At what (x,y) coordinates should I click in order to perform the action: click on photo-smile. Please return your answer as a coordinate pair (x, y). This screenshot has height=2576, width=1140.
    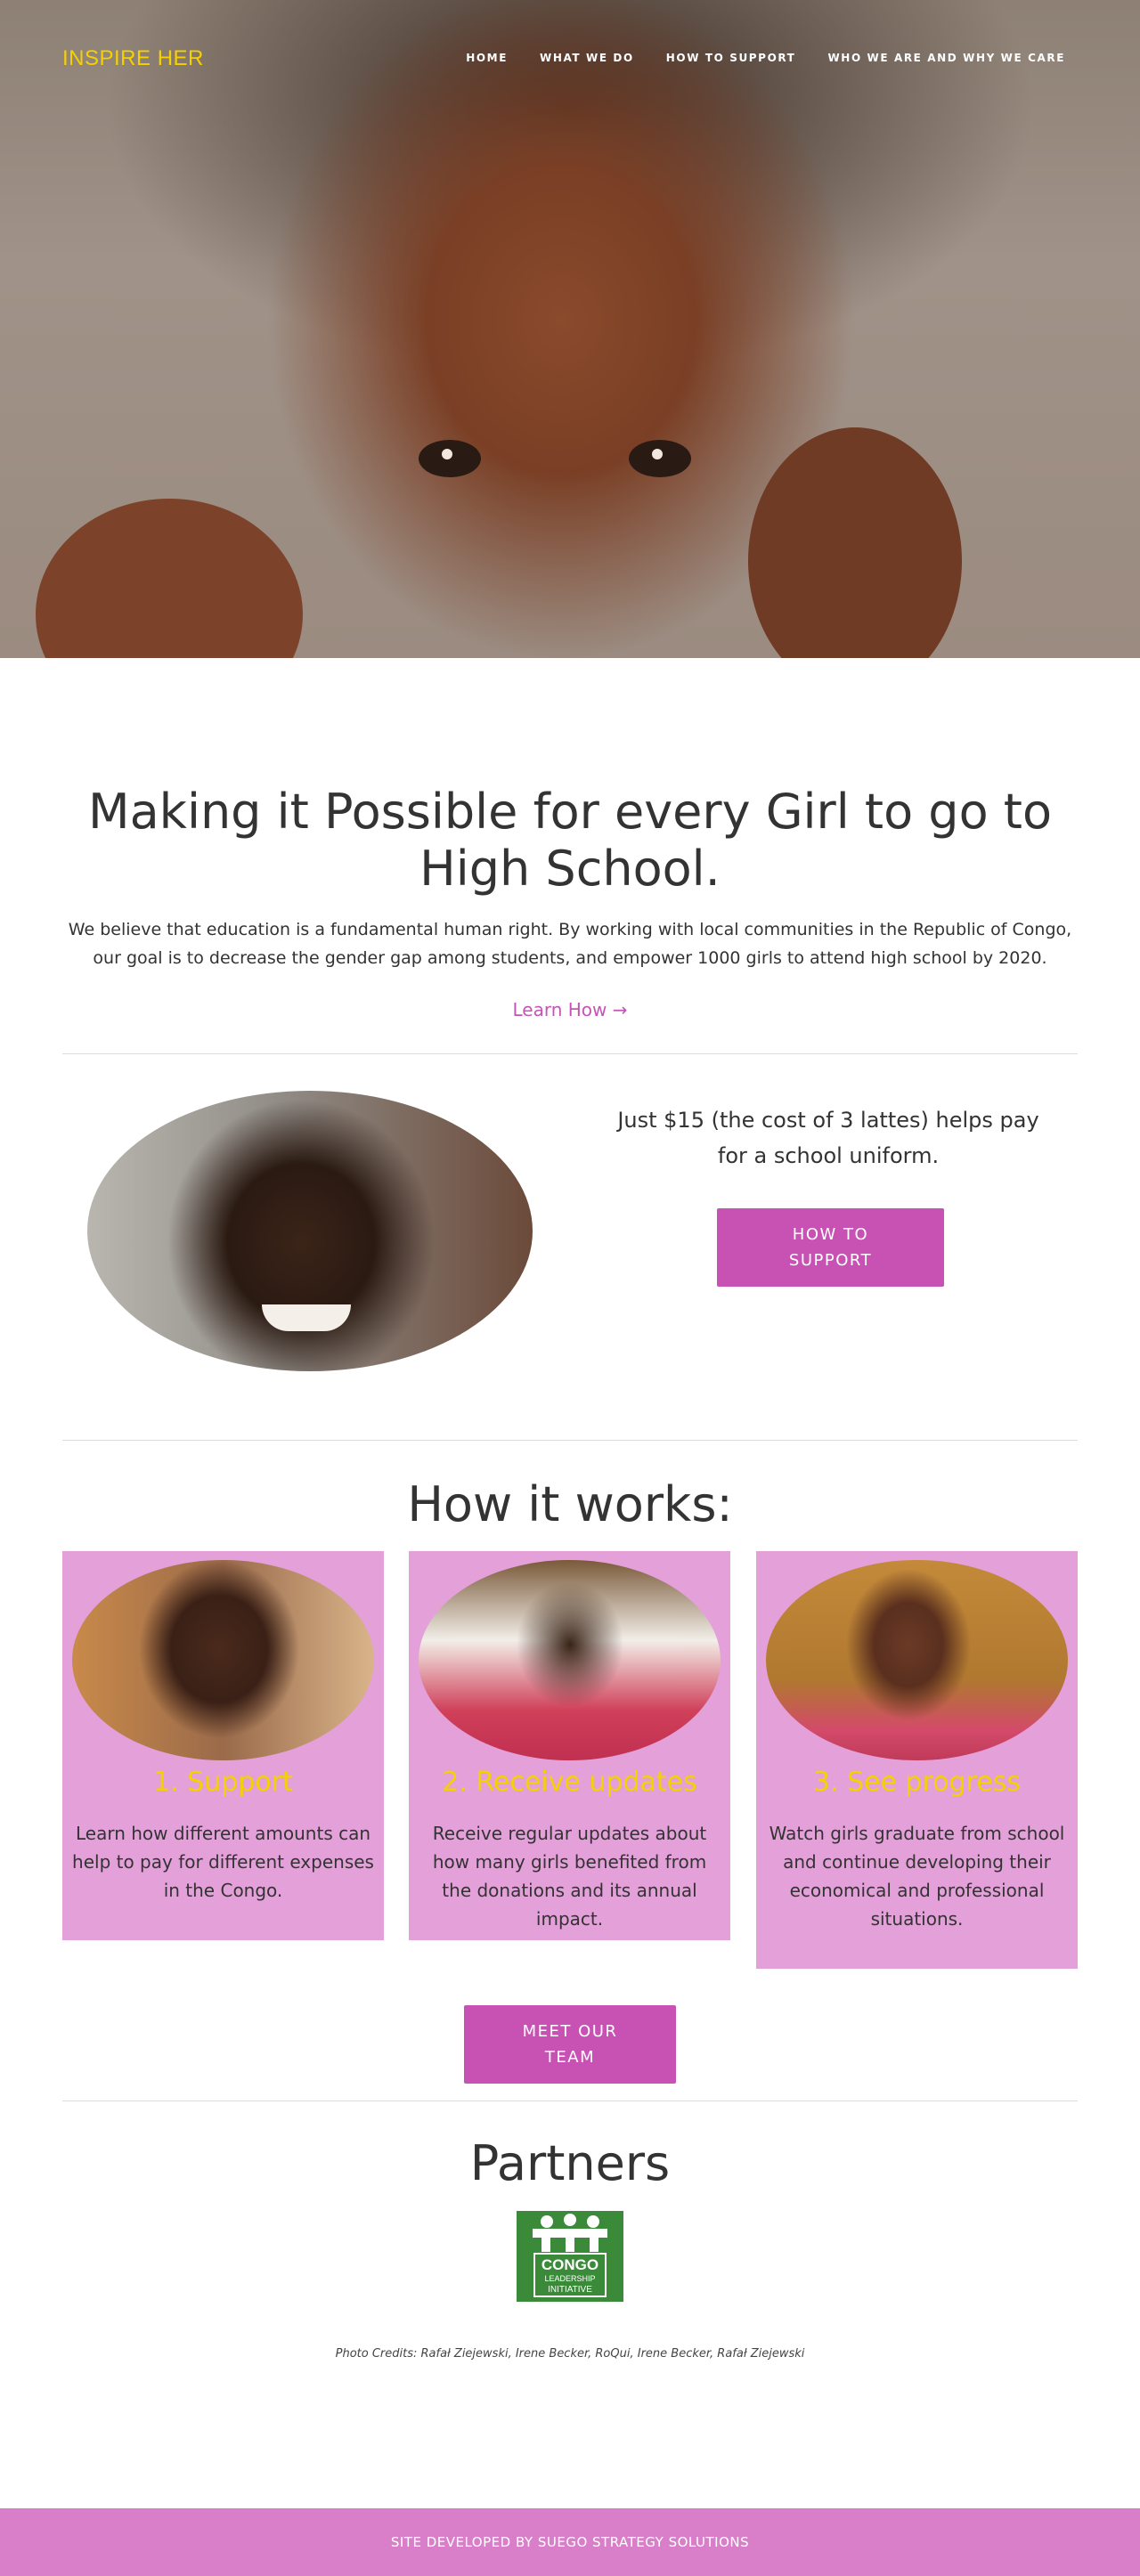
    Looking at the image, I should click on (306, 1317).